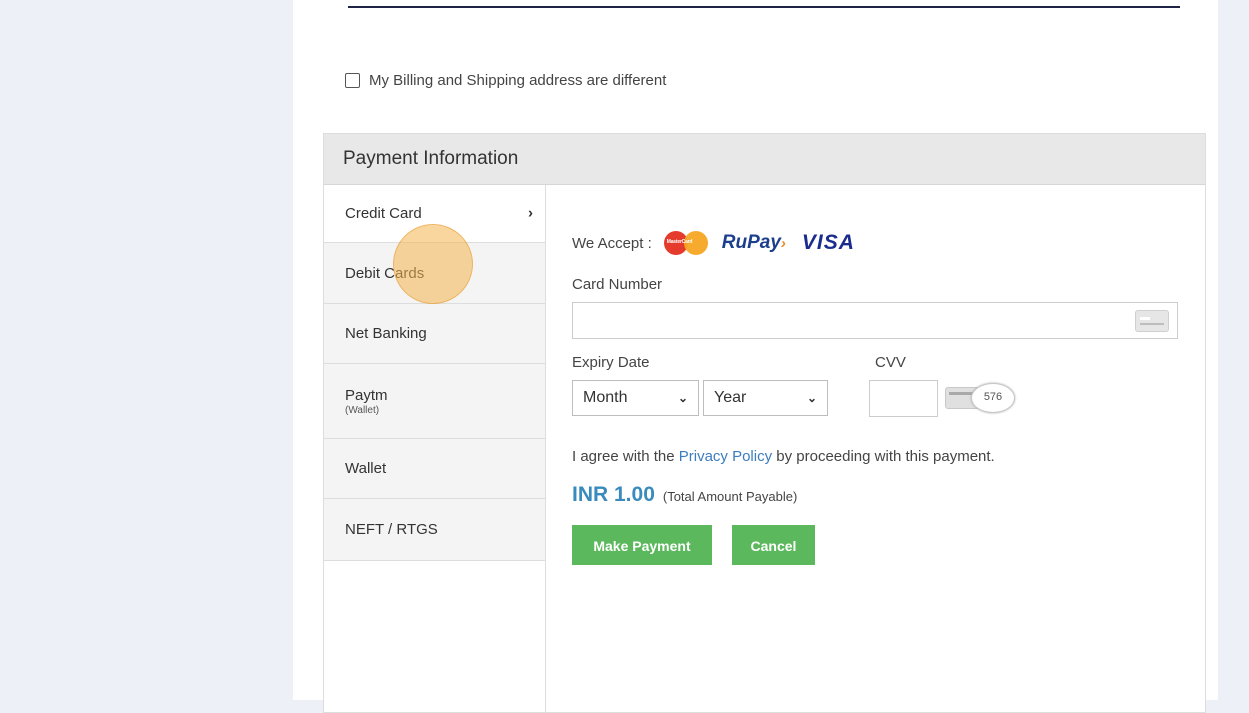 Image resolution: width=1249 pixels, height=713 pixels. What do you see at coordinates (617, 284) in the screenshot?
I see `card-number-label: Card Number` at bounding box center [617, 284].